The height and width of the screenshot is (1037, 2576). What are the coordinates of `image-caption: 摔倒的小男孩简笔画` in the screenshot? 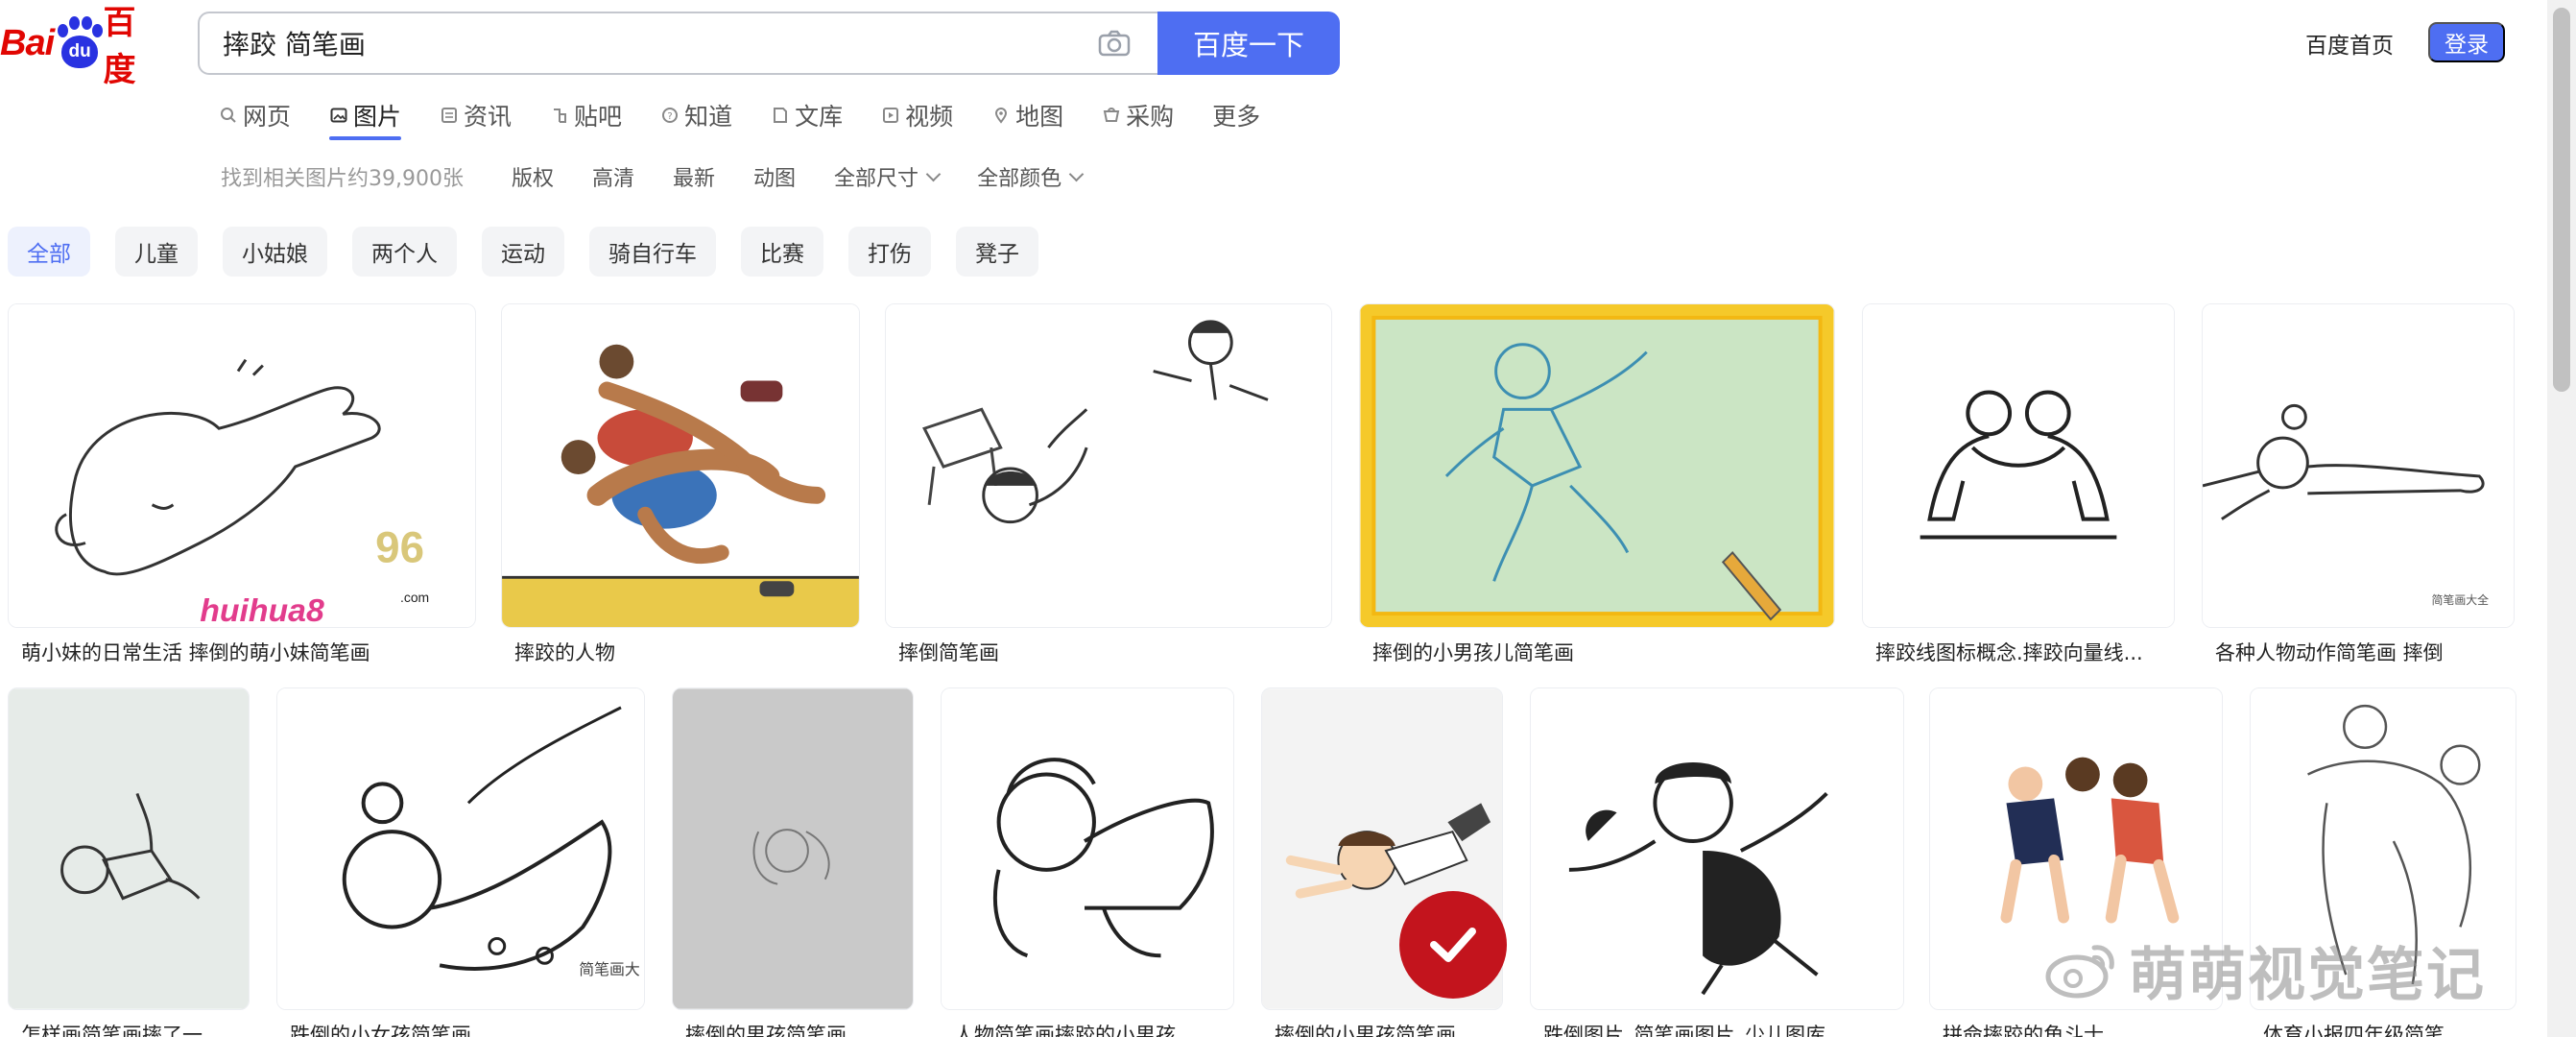 It's located at (1388, 1028).